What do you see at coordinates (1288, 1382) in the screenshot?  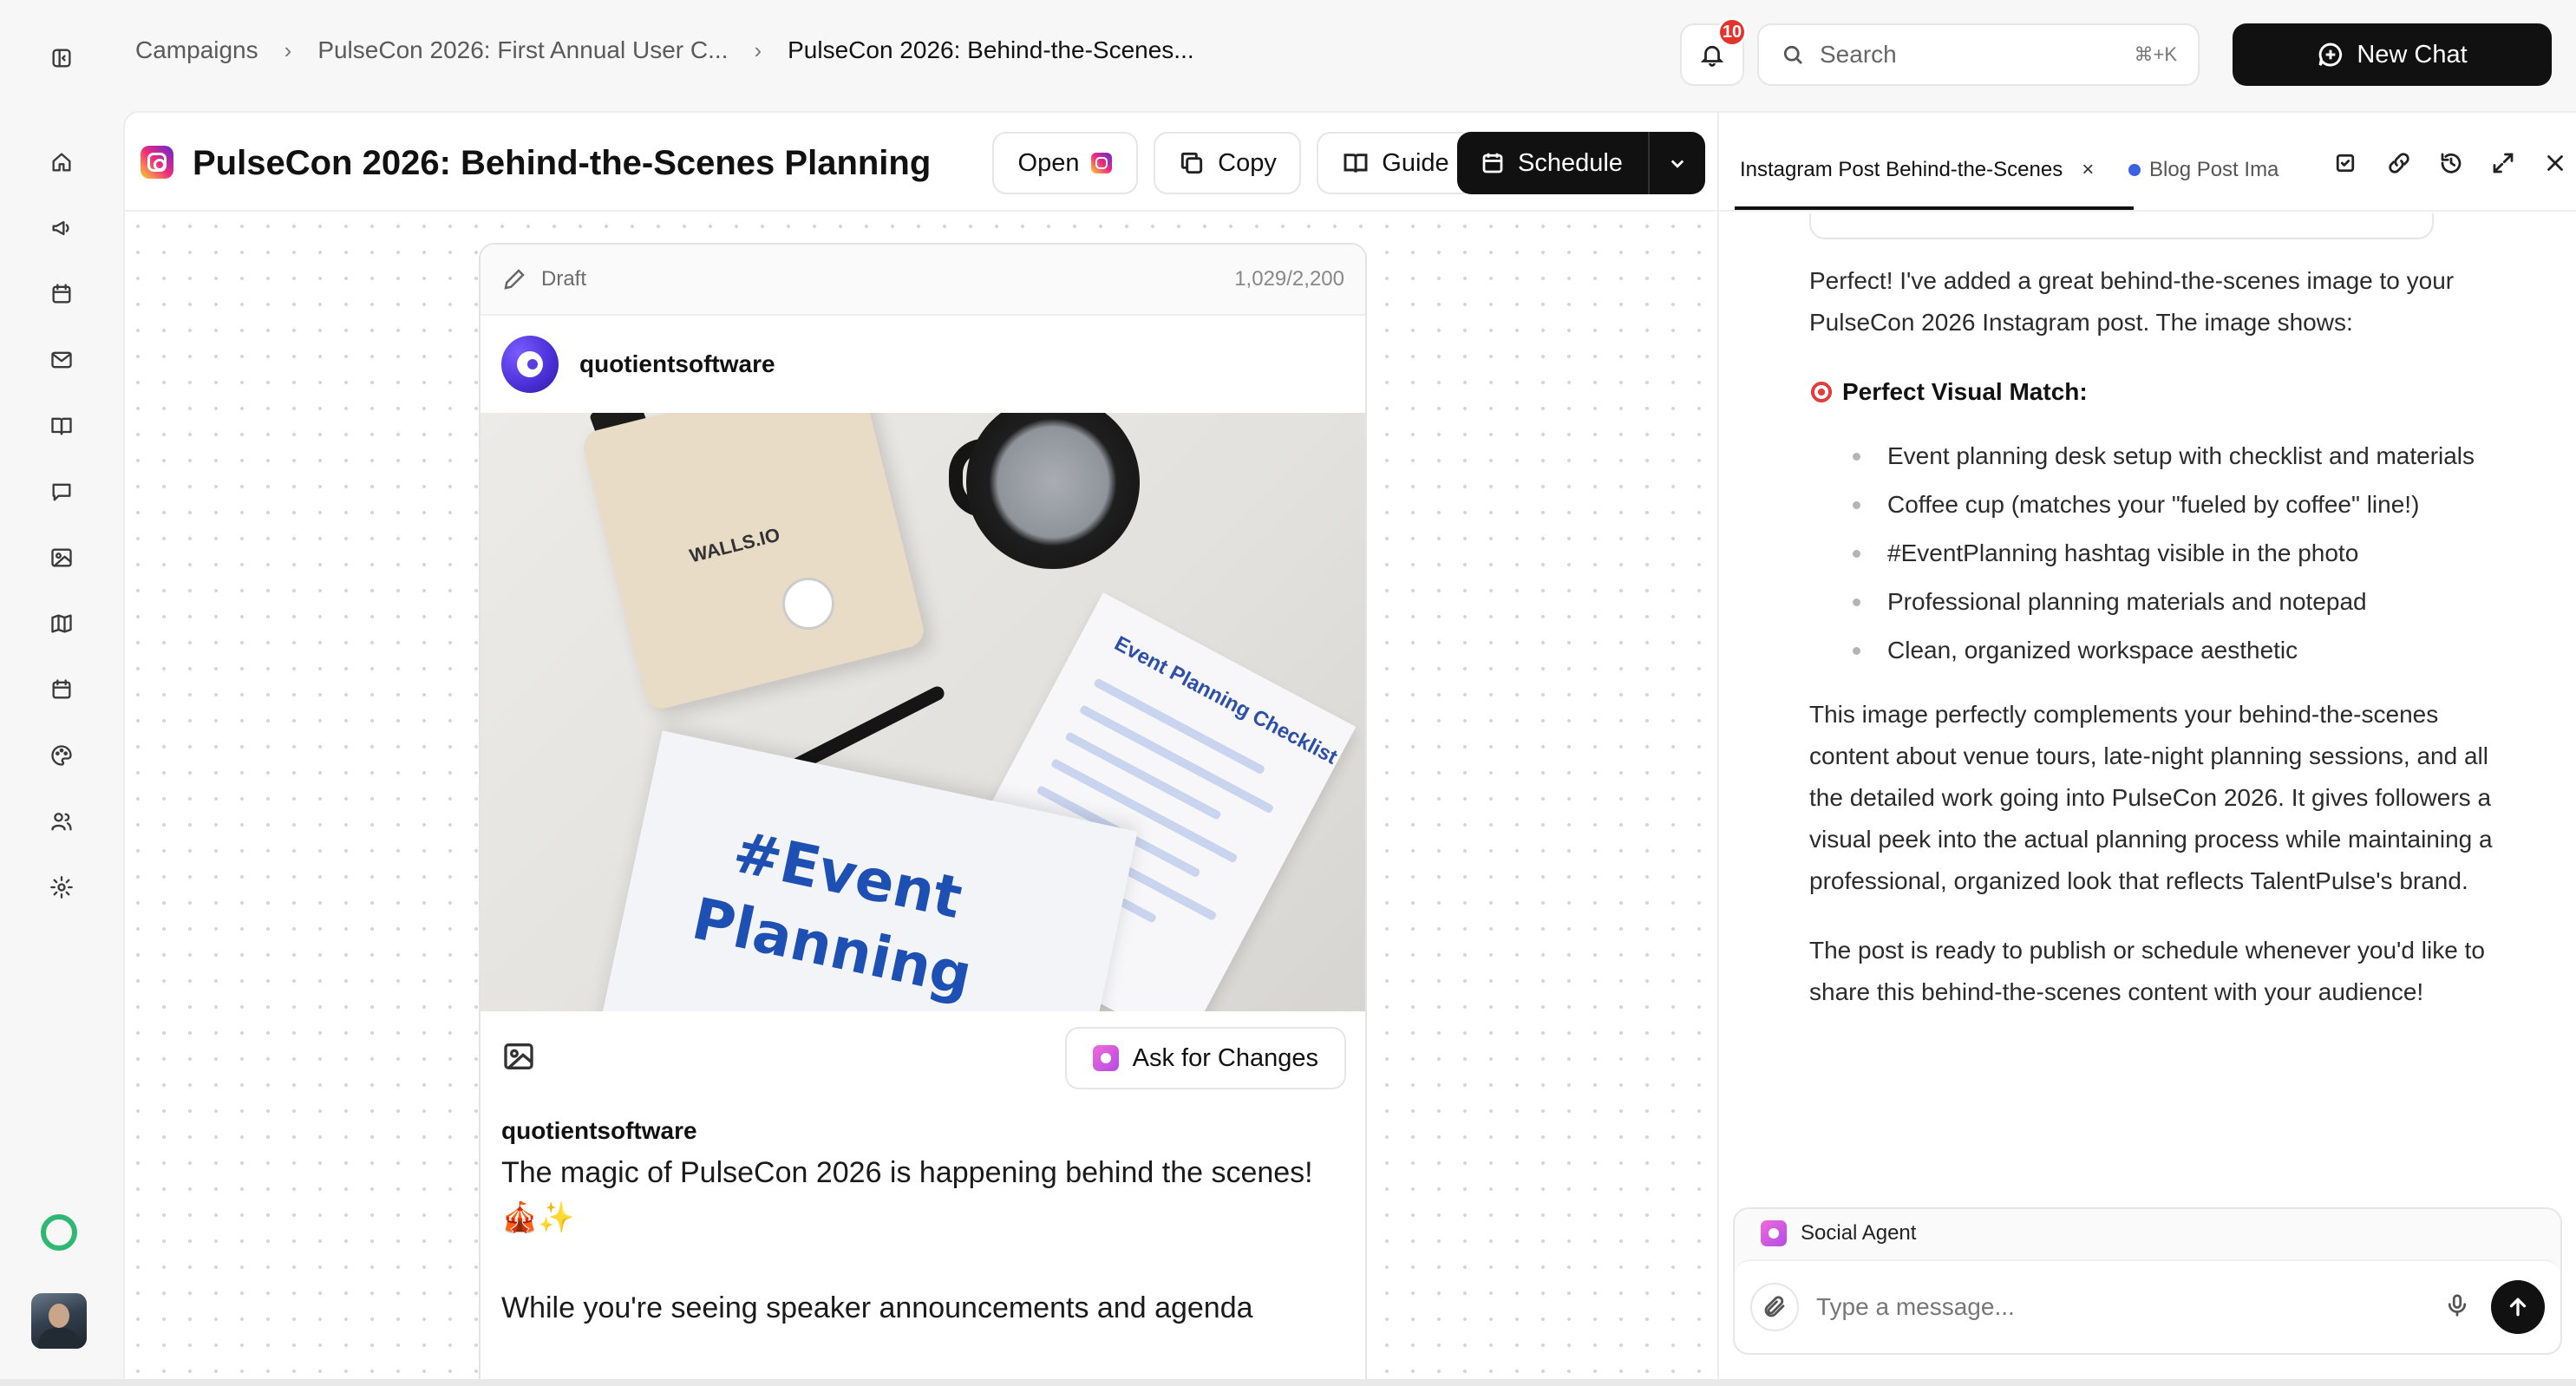 I see `bottom-bar` at bounding box center [1288, 1382].